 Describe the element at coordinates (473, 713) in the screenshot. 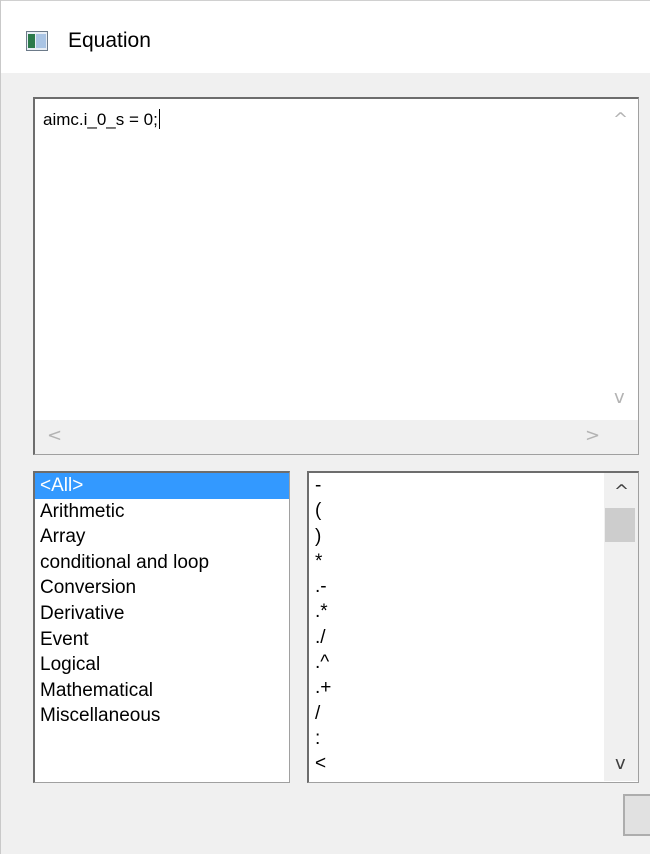

I see `operator-item: /` at that location.